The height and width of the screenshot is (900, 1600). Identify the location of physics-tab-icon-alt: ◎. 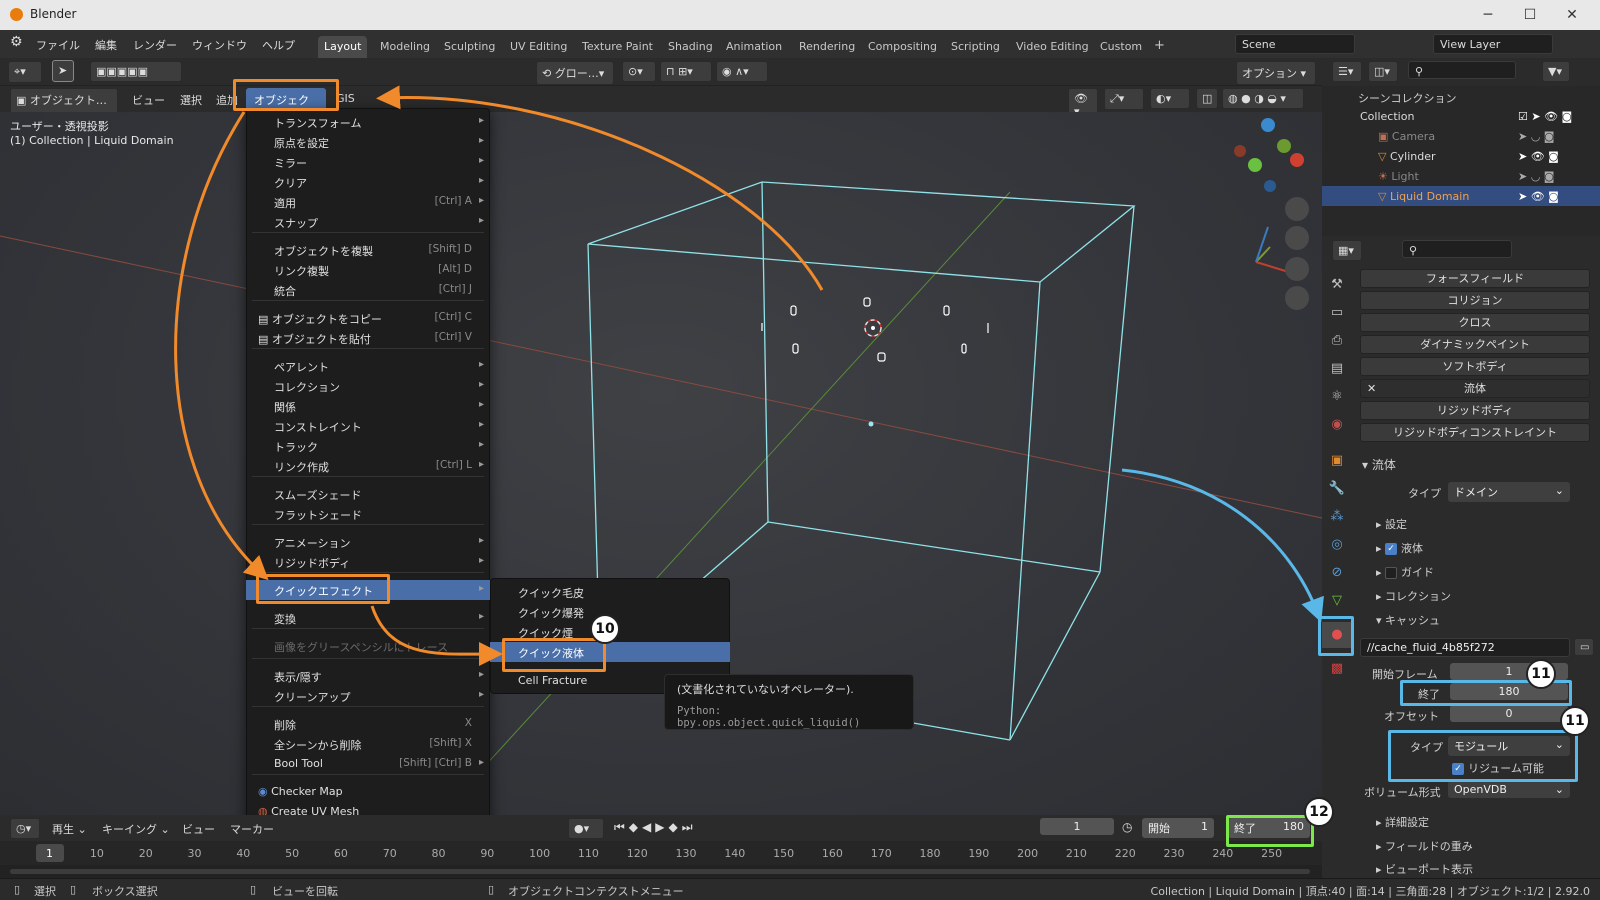
(1337, 545).